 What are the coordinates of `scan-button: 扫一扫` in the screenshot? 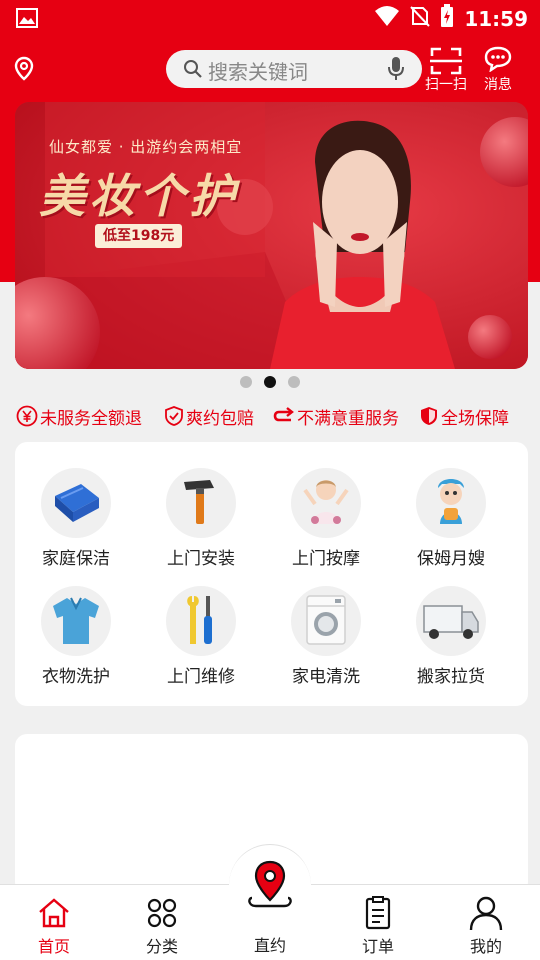 It's located at (446, 69).